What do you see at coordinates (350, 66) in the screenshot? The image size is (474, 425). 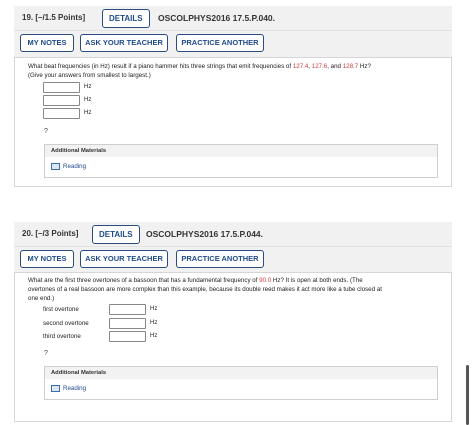 I see `frequency-value: 128.7` at bounding box center [350, 66].